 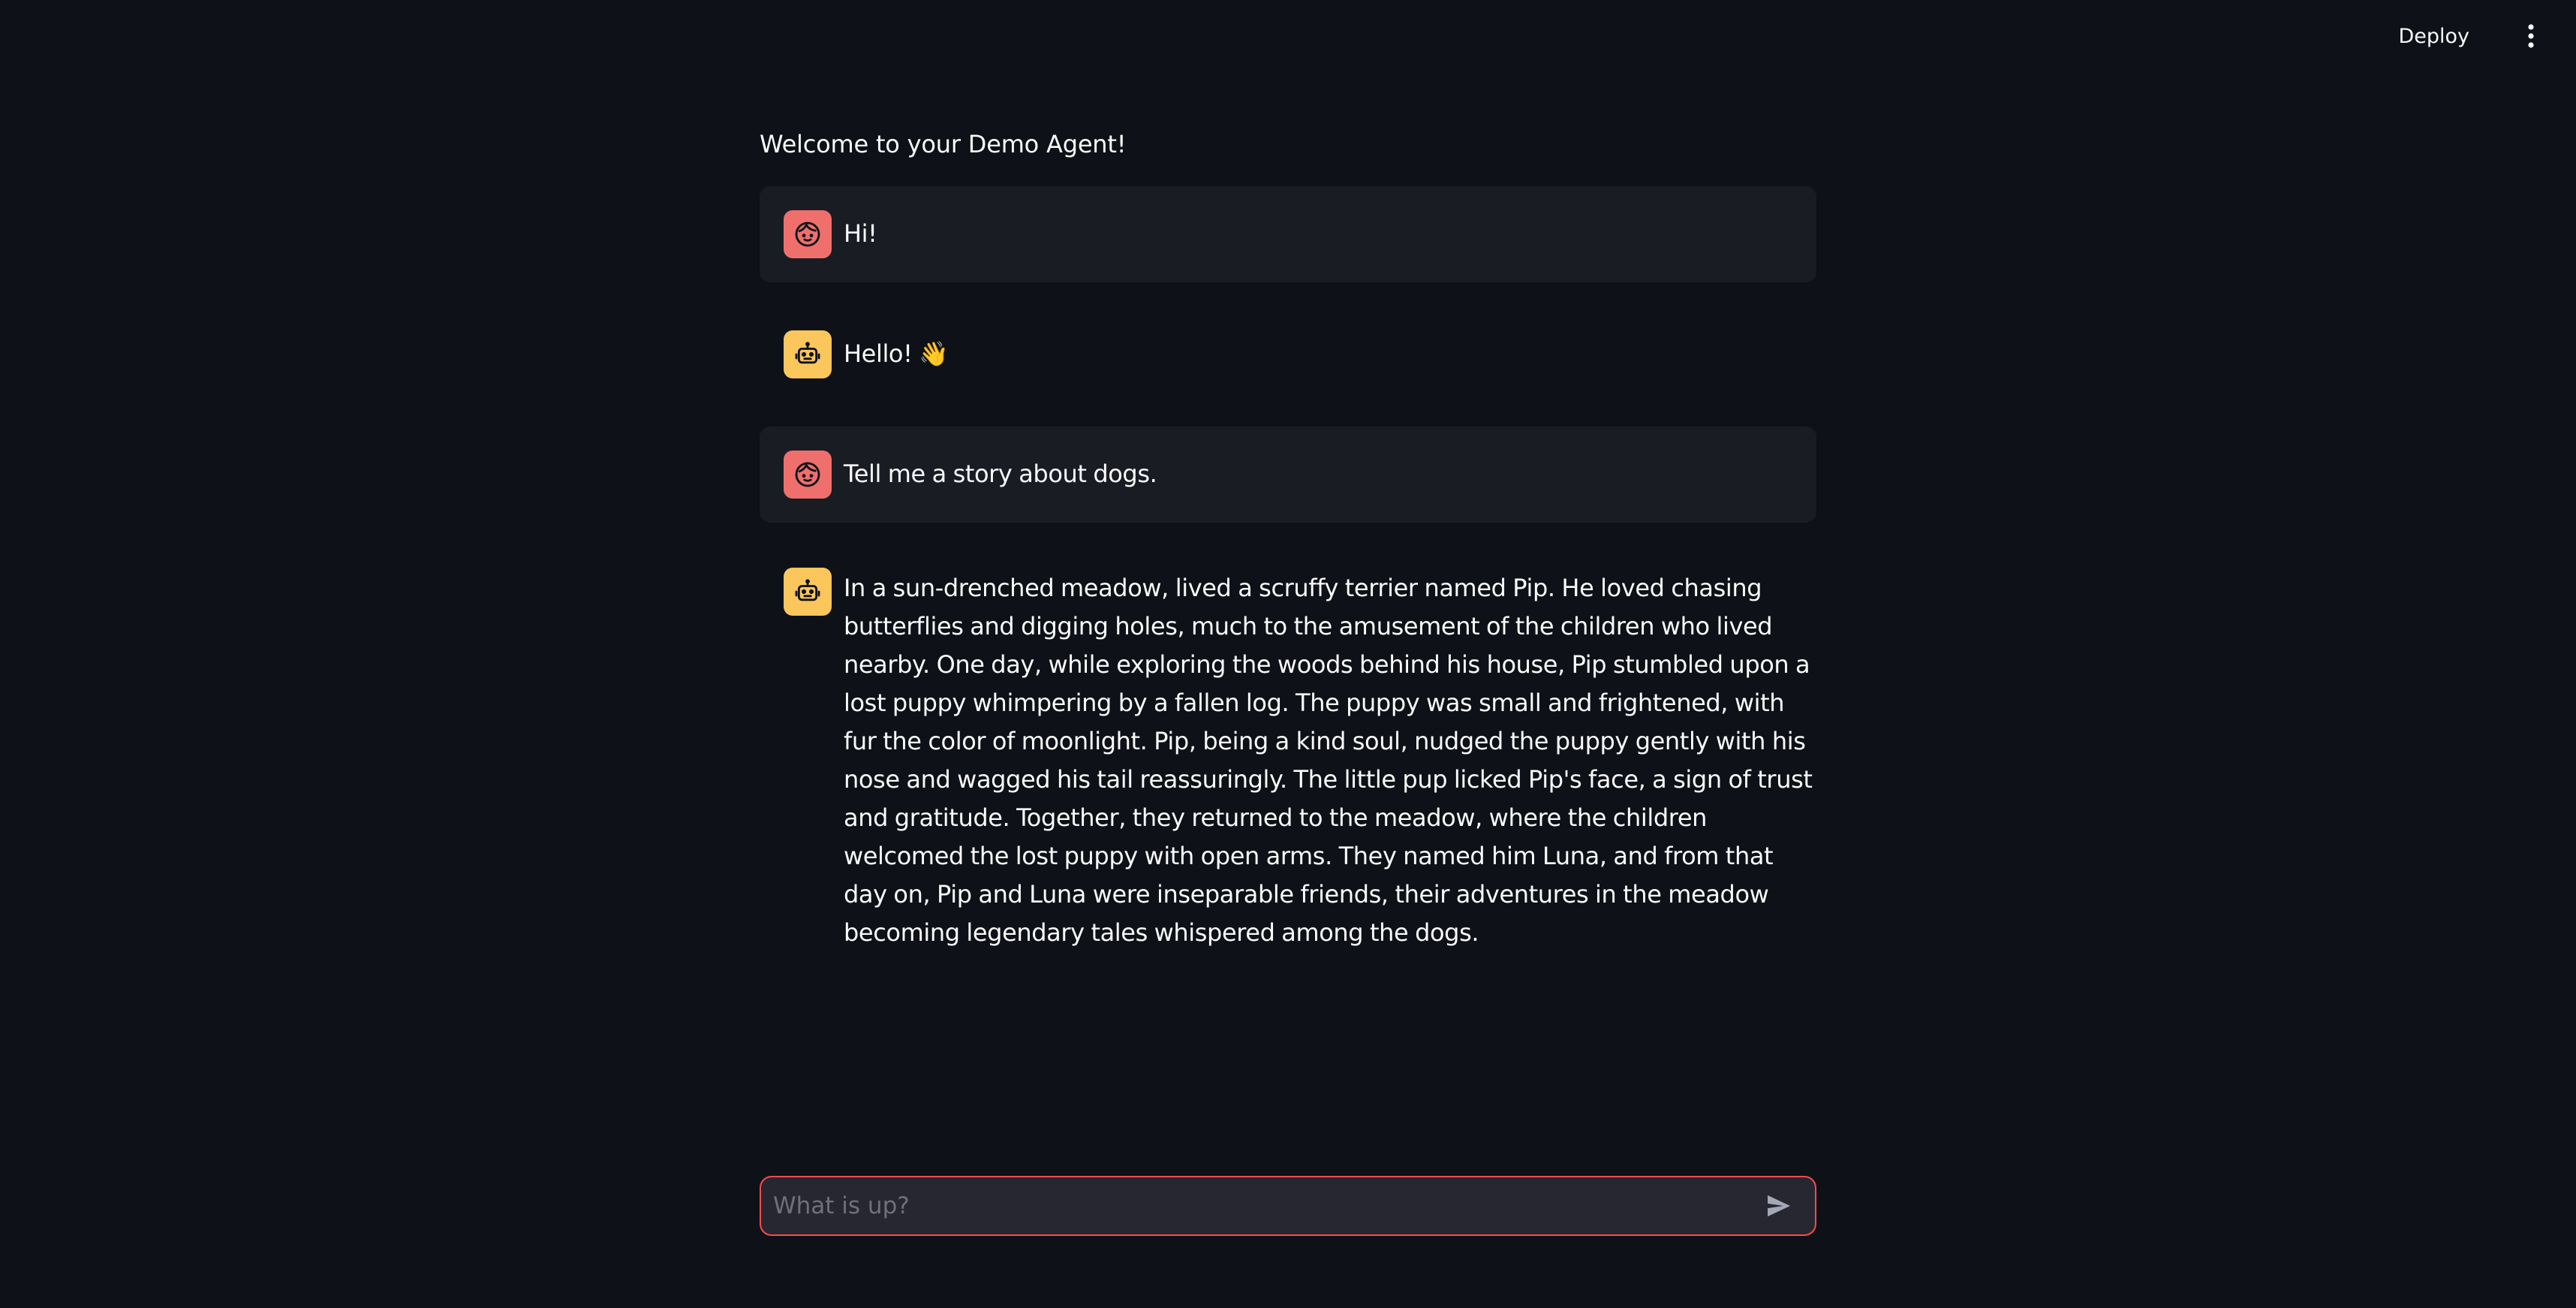 I want to click on top-toolbar: Deploy, so click(x=1288, y=36).